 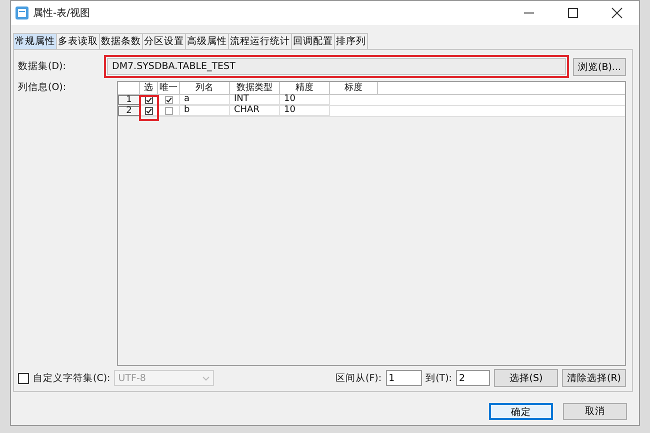 What do you see at coordinates (255, 100) in the screenshot?
I see `table-cell: INT` at bounding box center [255, 100].